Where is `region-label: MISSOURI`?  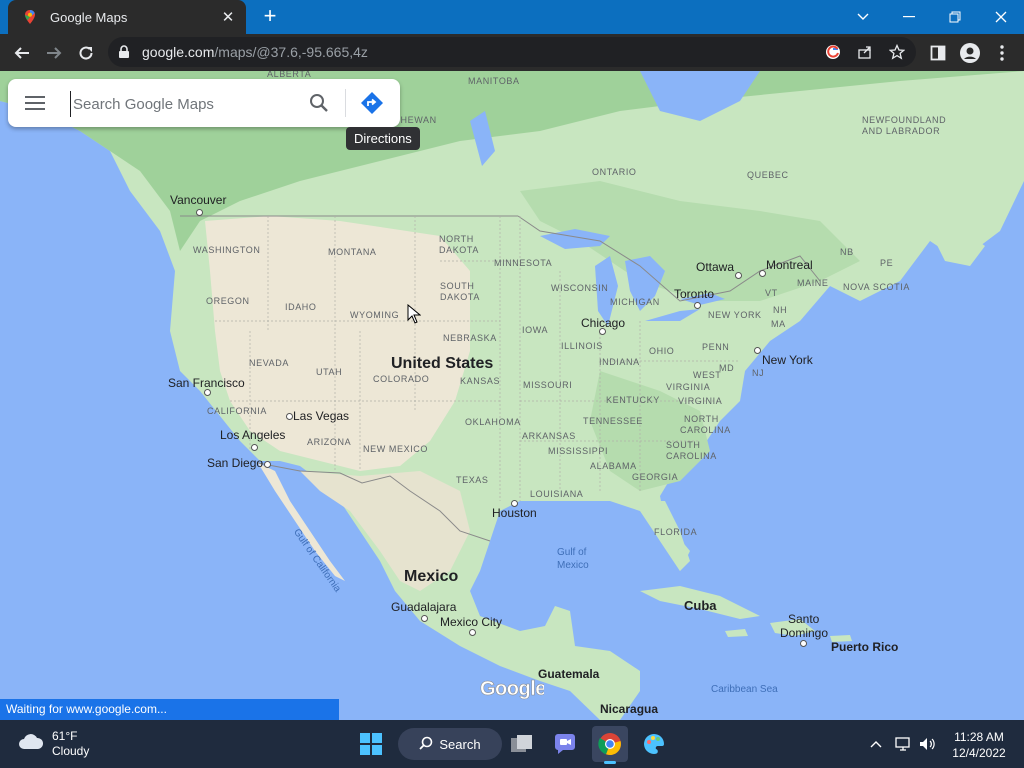 region-label: MISSOURI is located at coordinates (548, 385).